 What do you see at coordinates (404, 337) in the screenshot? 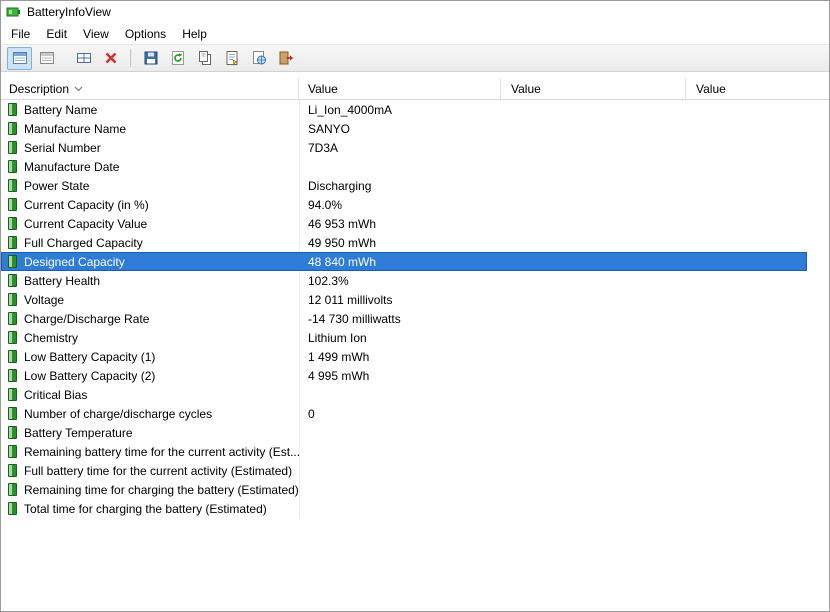
I see `table-row: Chemistry Lithium Ion` at bounding box center [404, 337].